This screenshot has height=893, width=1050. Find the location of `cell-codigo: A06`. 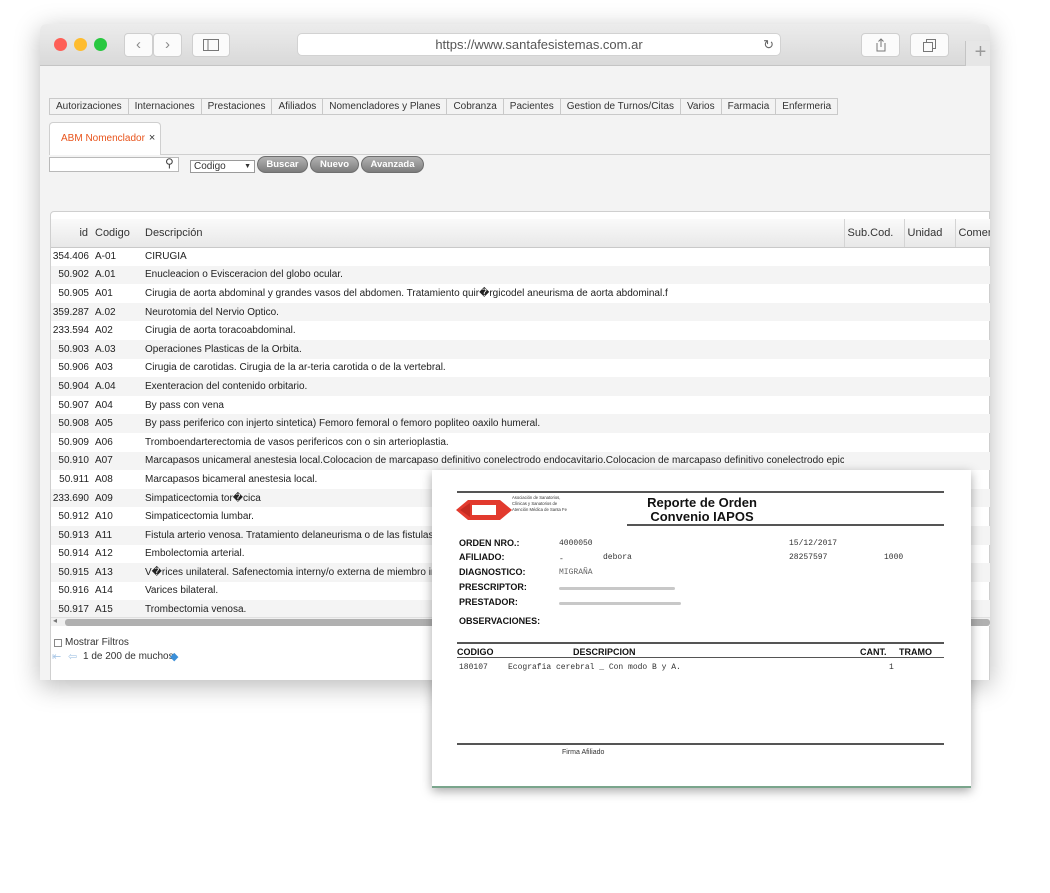

cell-codigo: A06 is located at coordinates (104, 442).